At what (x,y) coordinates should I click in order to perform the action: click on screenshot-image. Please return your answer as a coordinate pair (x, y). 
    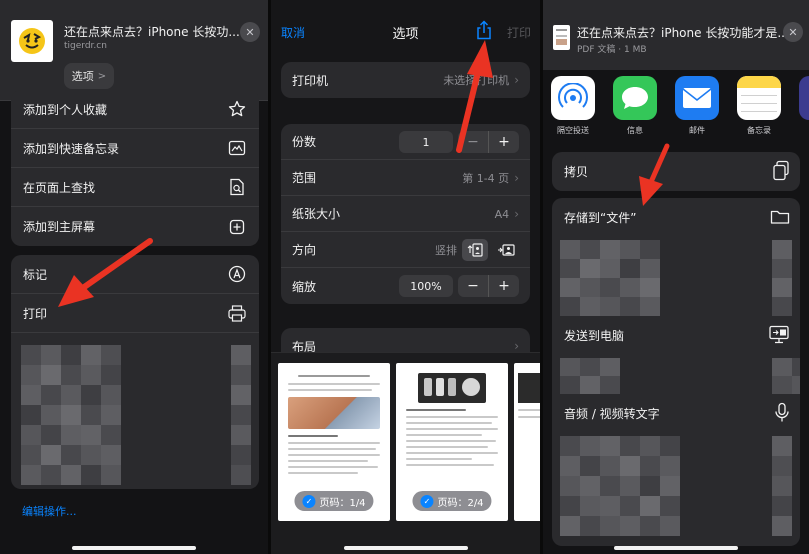
    Looking at the image, I should click on (529, 388).